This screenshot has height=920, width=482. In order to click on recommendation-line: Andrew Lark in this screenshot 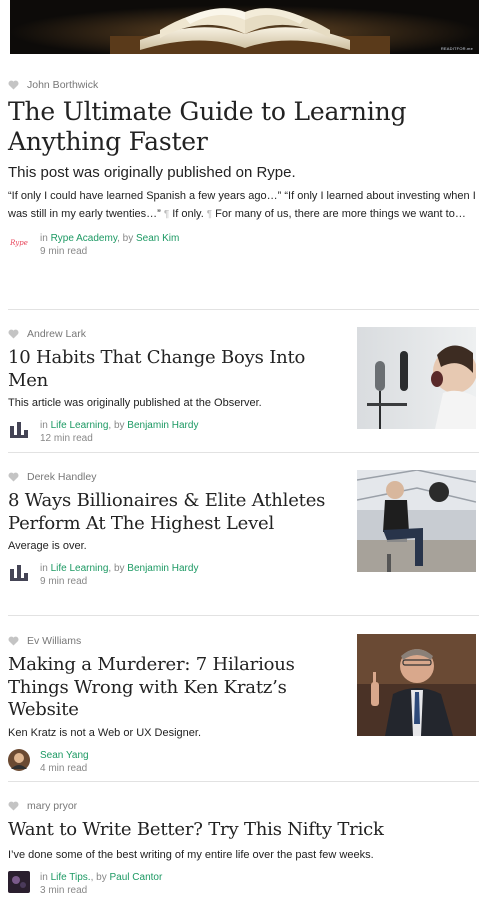, I will do `click(175, 334)`.